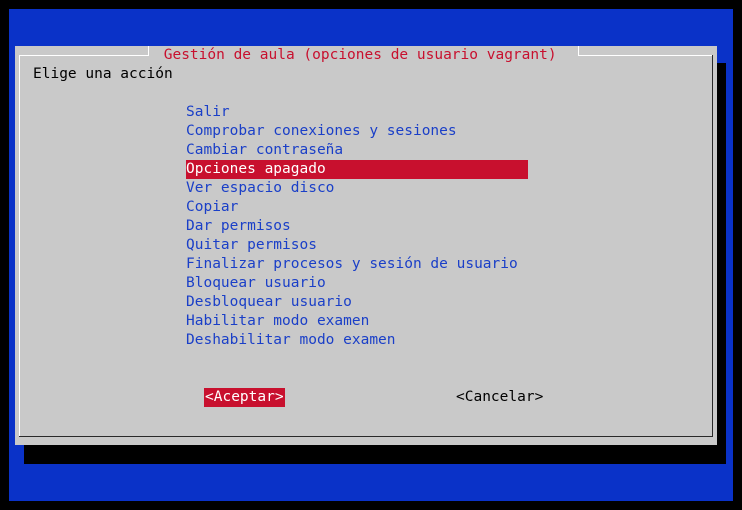 The height and width of the screenshot is (510, 742). What do you see at coordinates (357, 207) in the screenshot?
I see `menu-item-copiar: Copiar` at bounding box center [357, 207].